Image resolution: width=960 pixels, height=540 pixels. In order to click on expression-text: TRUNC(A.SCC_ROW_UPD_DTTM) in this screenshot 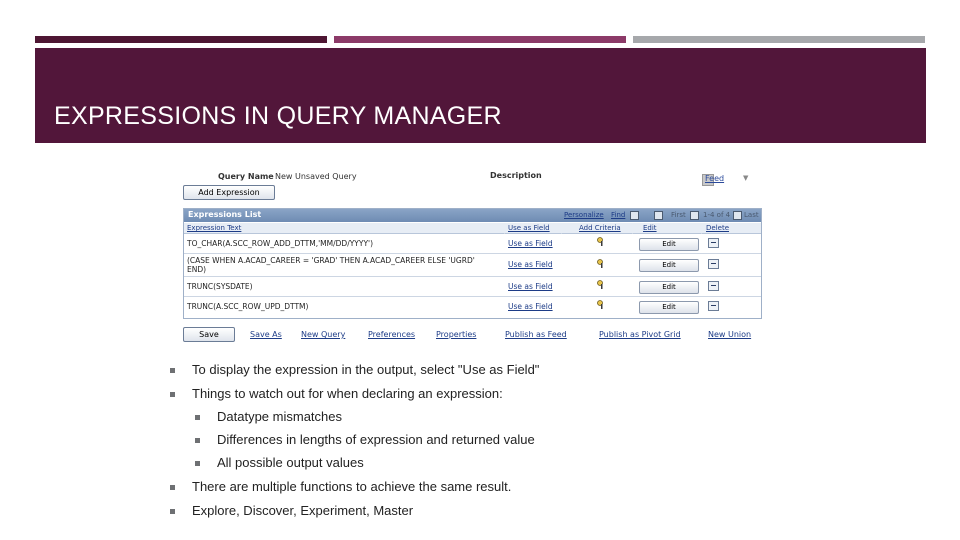, I will do `click(248, 306)`.